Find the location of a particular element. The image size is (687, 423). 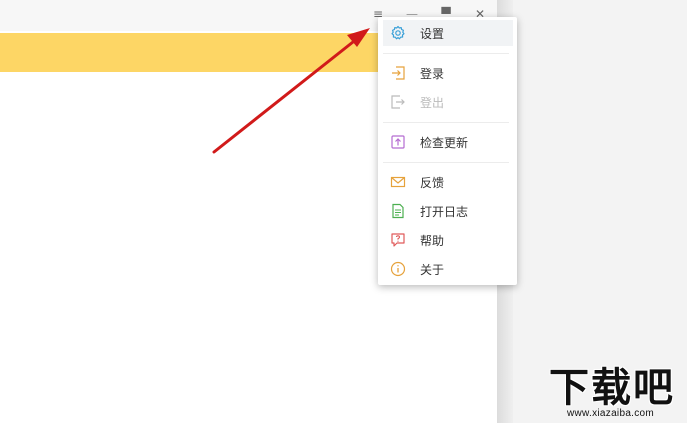

watermark-url: www.xiazaiba.com is located at coordinates (611, 413).